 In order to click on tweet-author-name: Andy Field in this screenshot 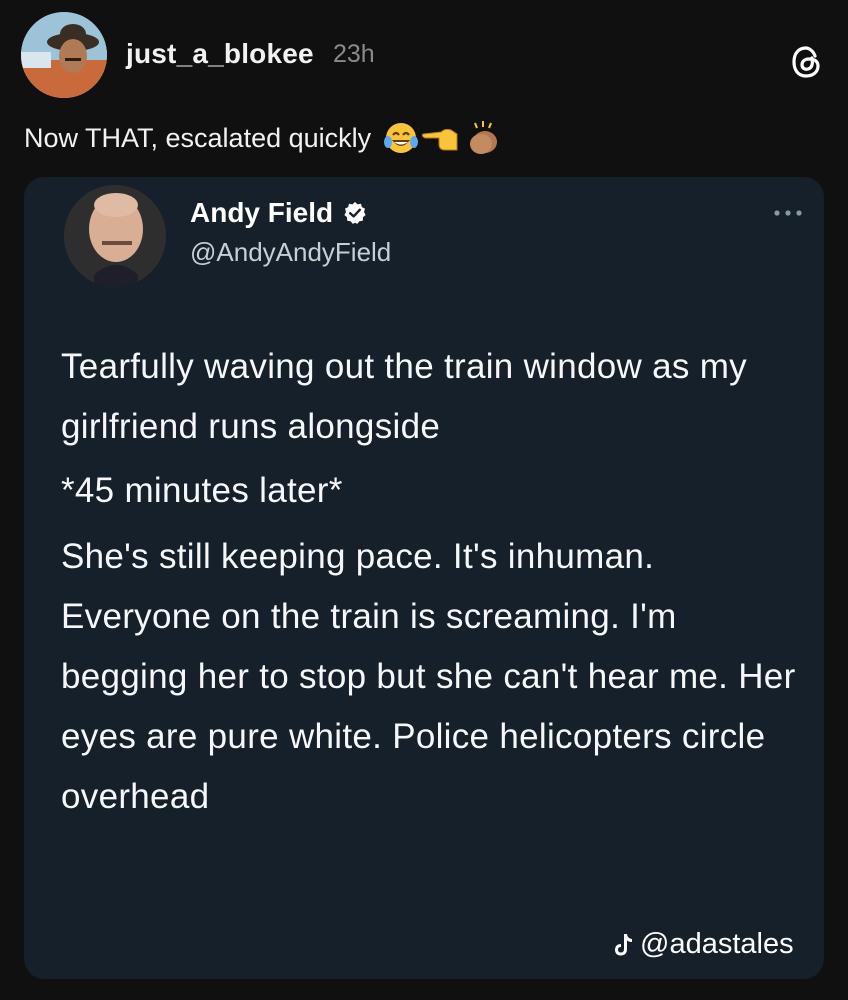, I will do `click(278, 213)`.